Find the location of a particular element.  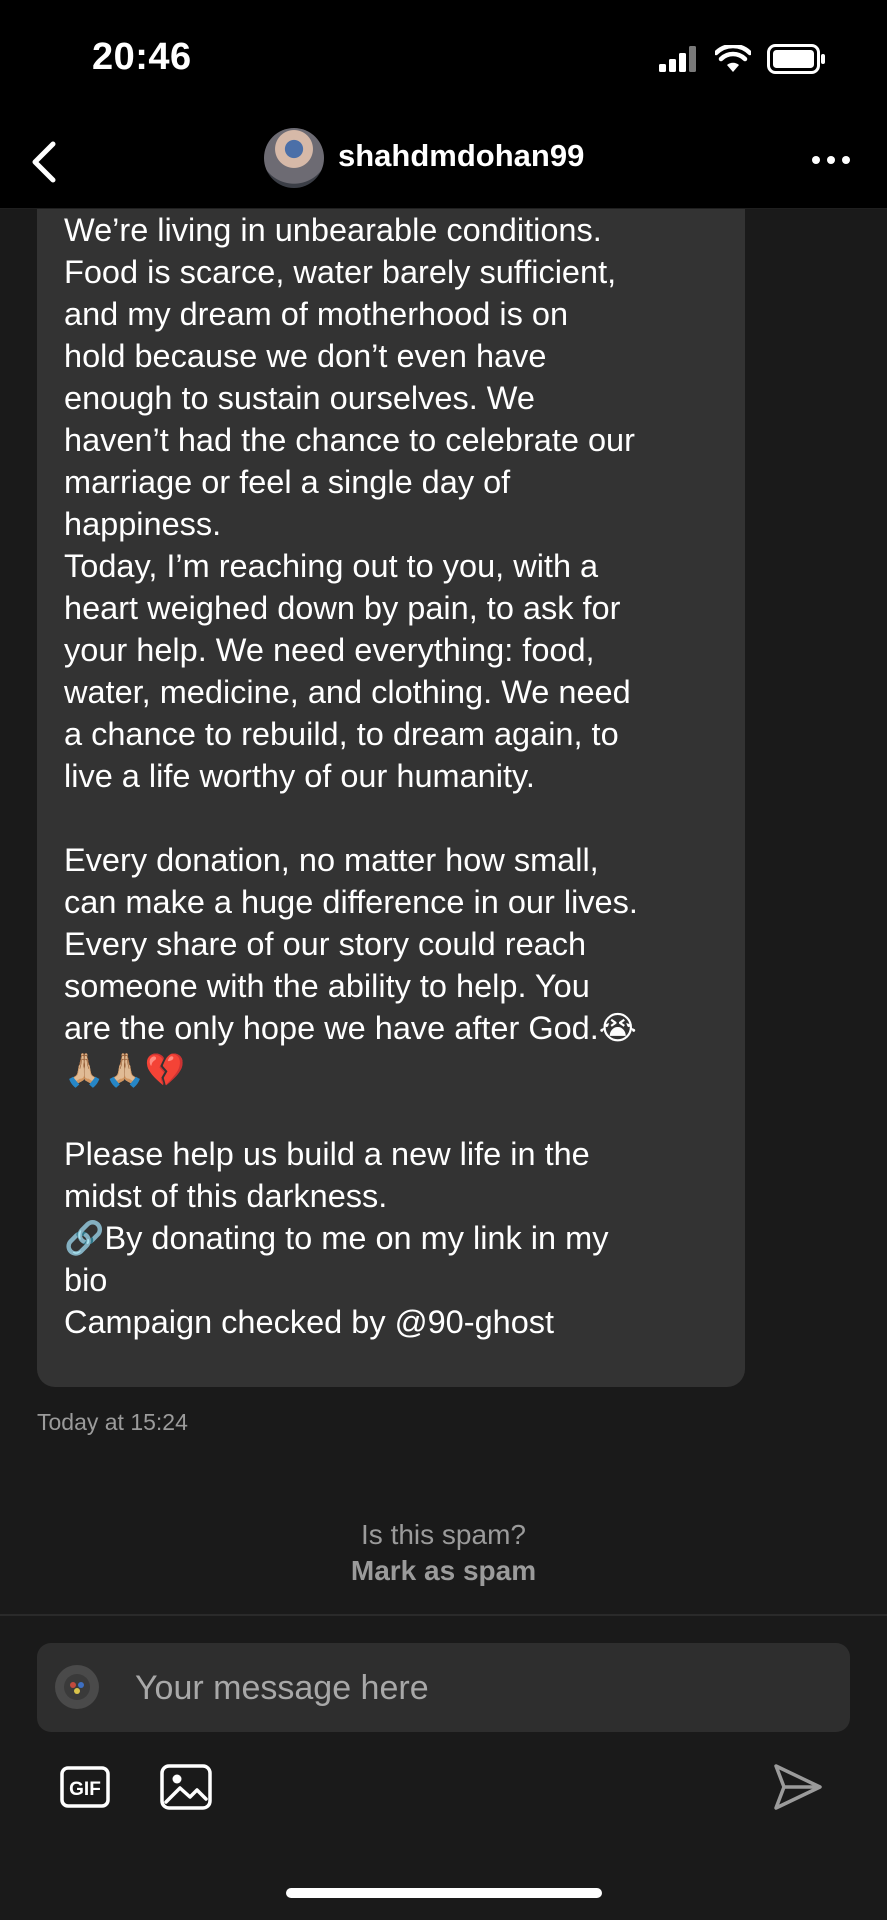

composer-divider is located at coordinates (443, 1615).